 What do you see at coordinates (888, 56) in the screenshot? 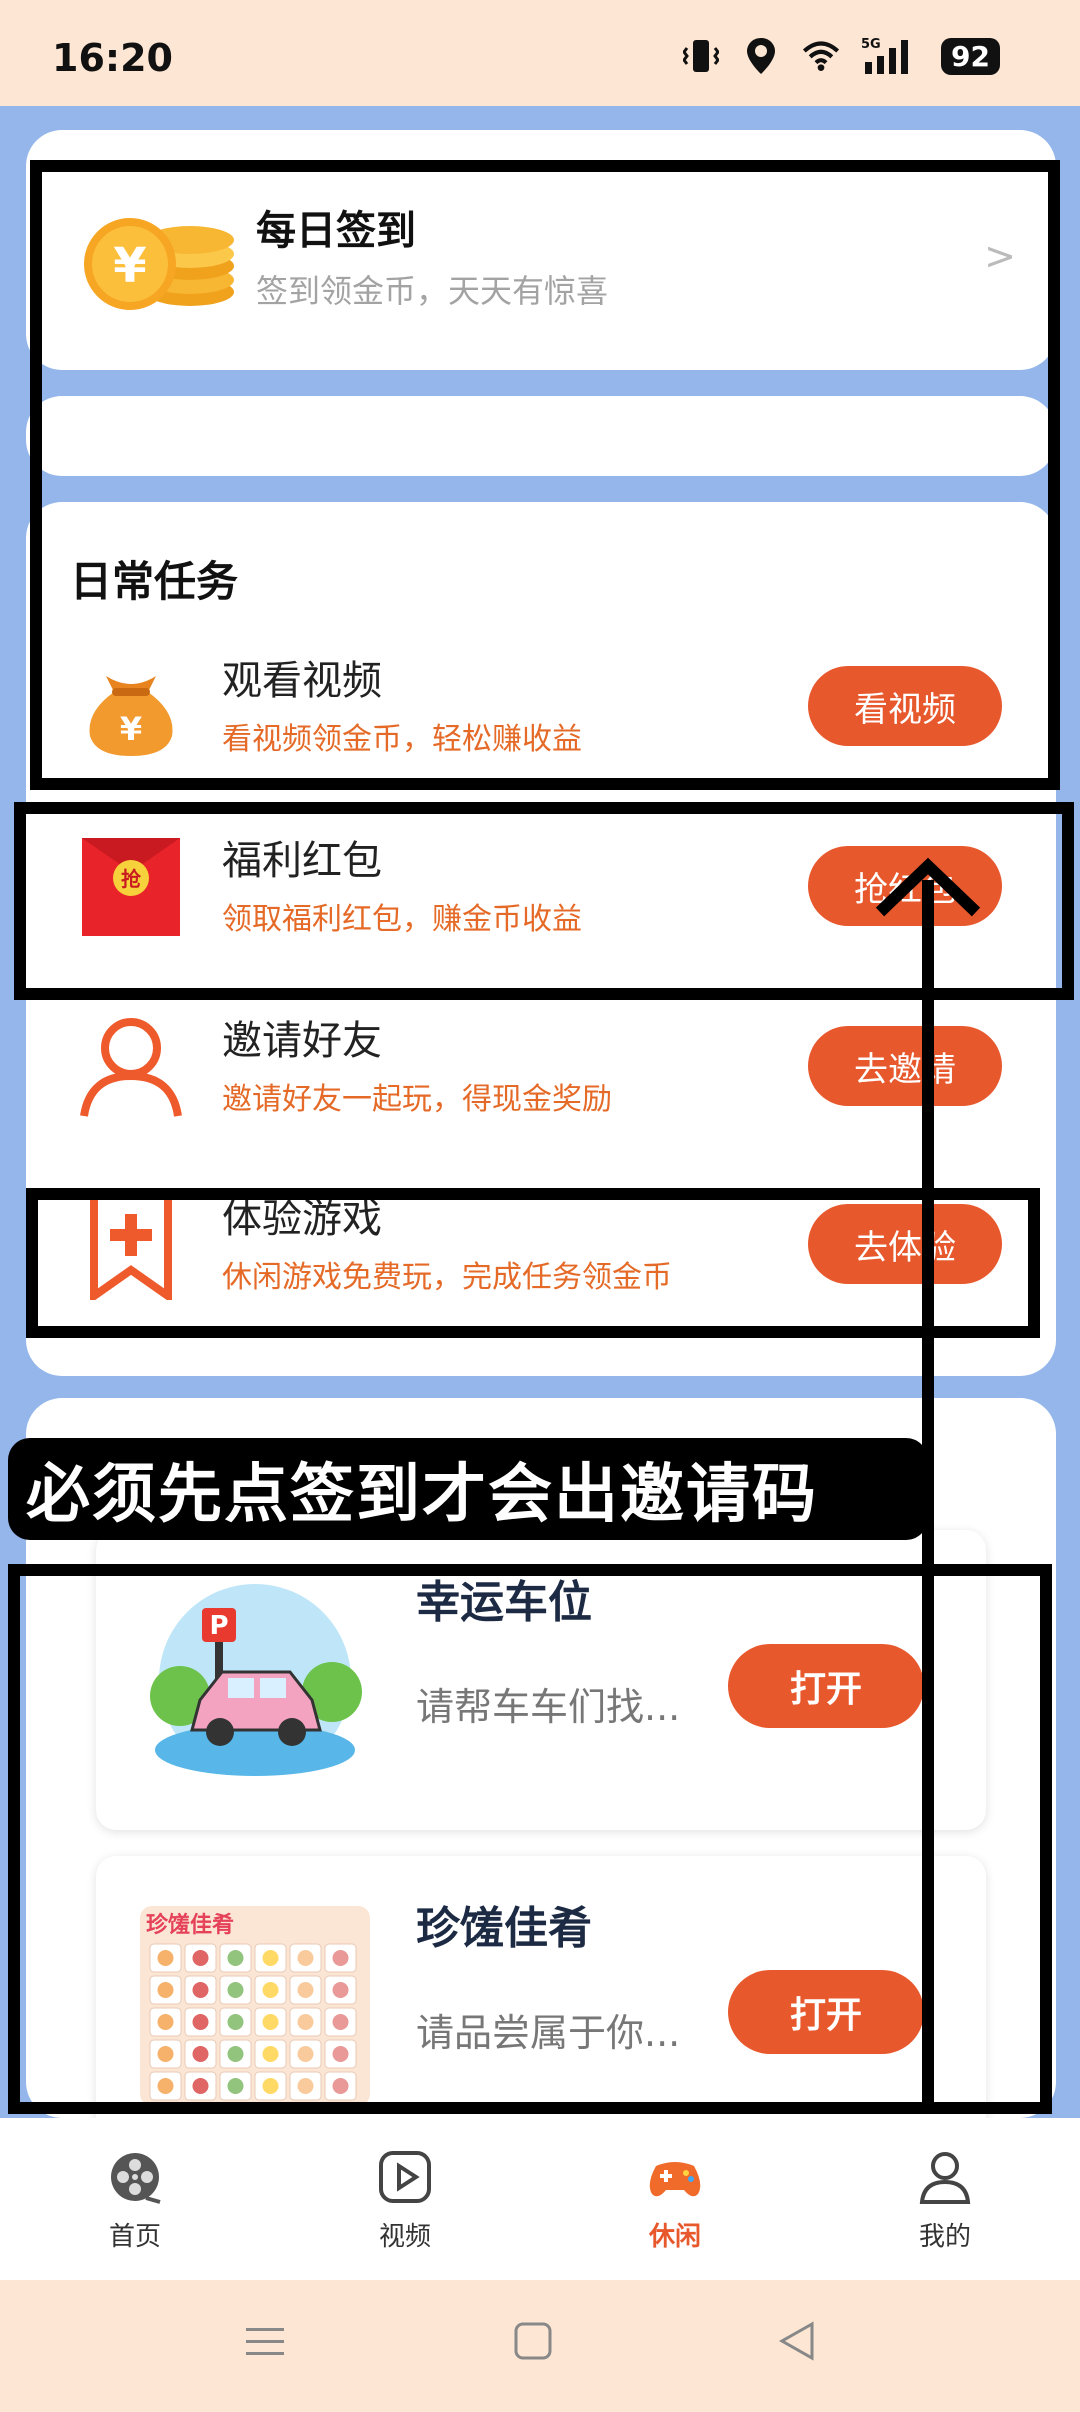
I see `signal-5g-icon: 5G` at bounding box center [888, 56].